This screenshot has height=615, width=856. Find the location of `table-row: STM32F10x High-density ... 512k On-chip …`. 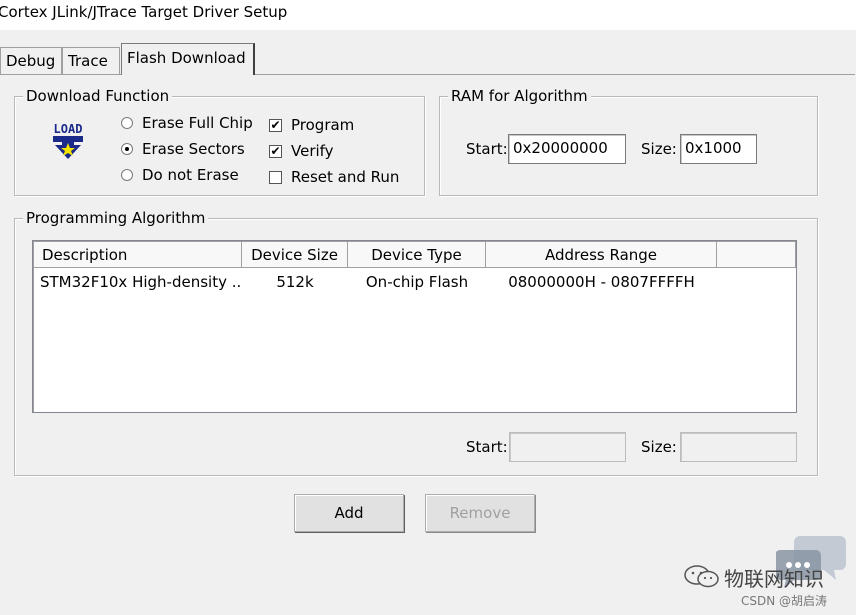

table-row: STM32F10x High-density ... 512k On-chip … is located at coordinates (375, 282).